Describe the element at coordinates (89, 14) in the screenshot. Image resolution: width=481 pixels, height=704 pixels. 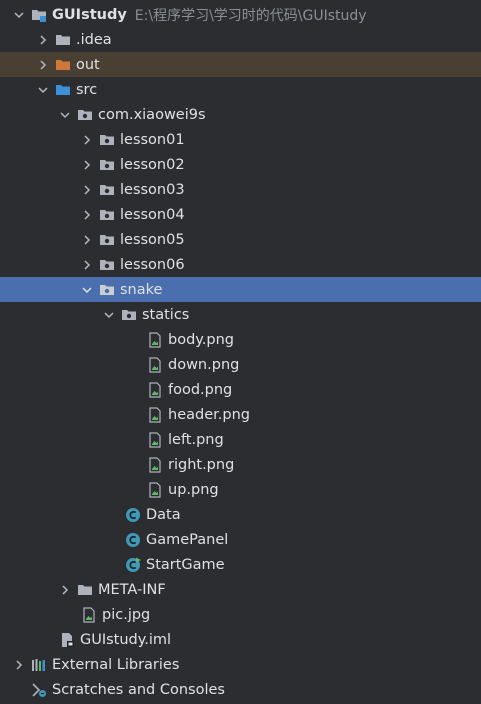
I see `root-label: GUIstudy` at that location.